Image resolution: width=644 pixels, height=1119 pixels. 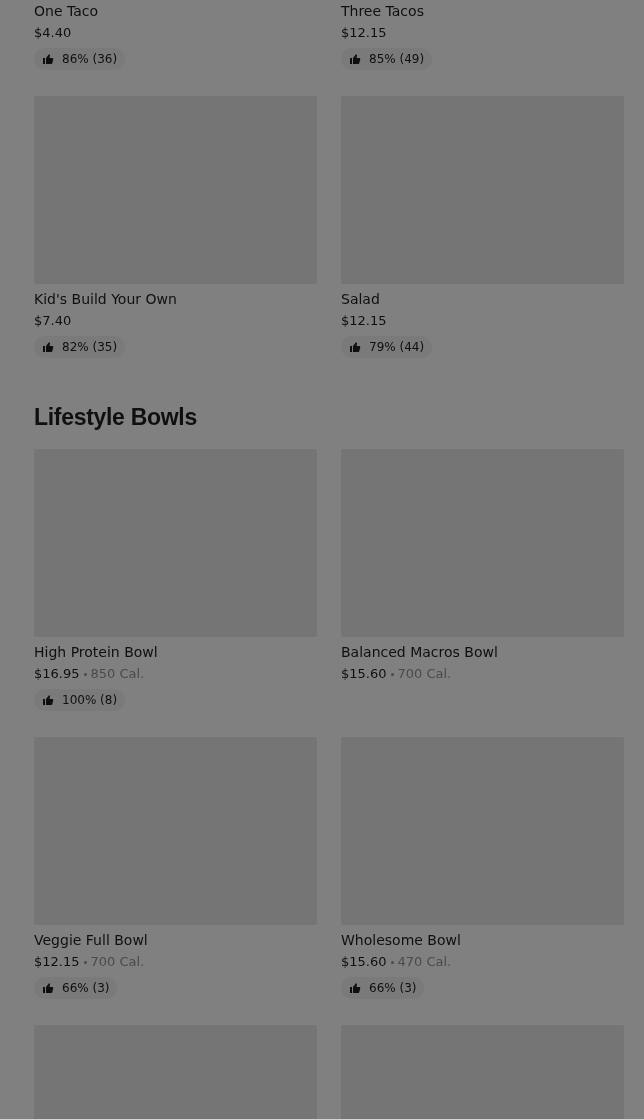 What do you see at coordinates (105, 299) in the screenshot?
I see `item-name: Kid's Build Your Own` at bounding box center [105, 299].